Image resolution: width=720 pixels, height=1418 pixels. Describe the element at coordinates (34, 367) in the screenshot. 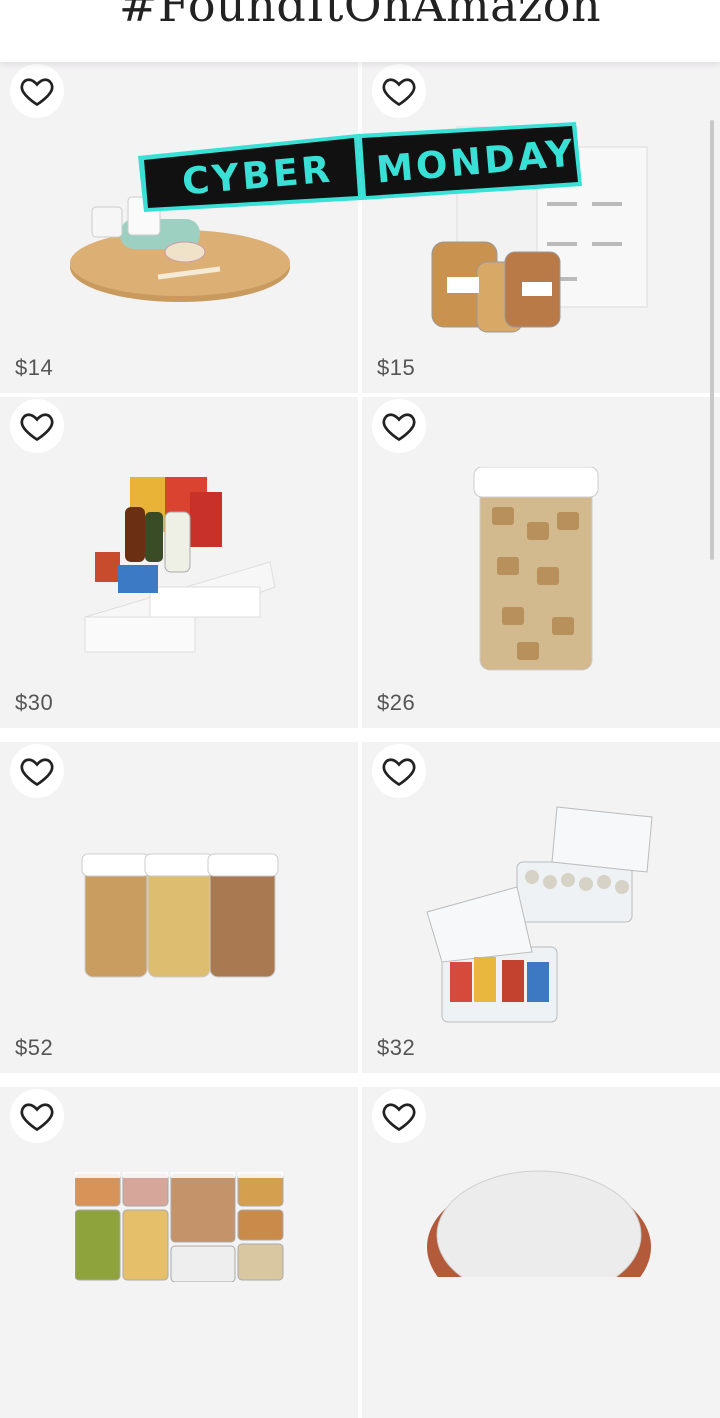

I see `product-price: $14` at that location.